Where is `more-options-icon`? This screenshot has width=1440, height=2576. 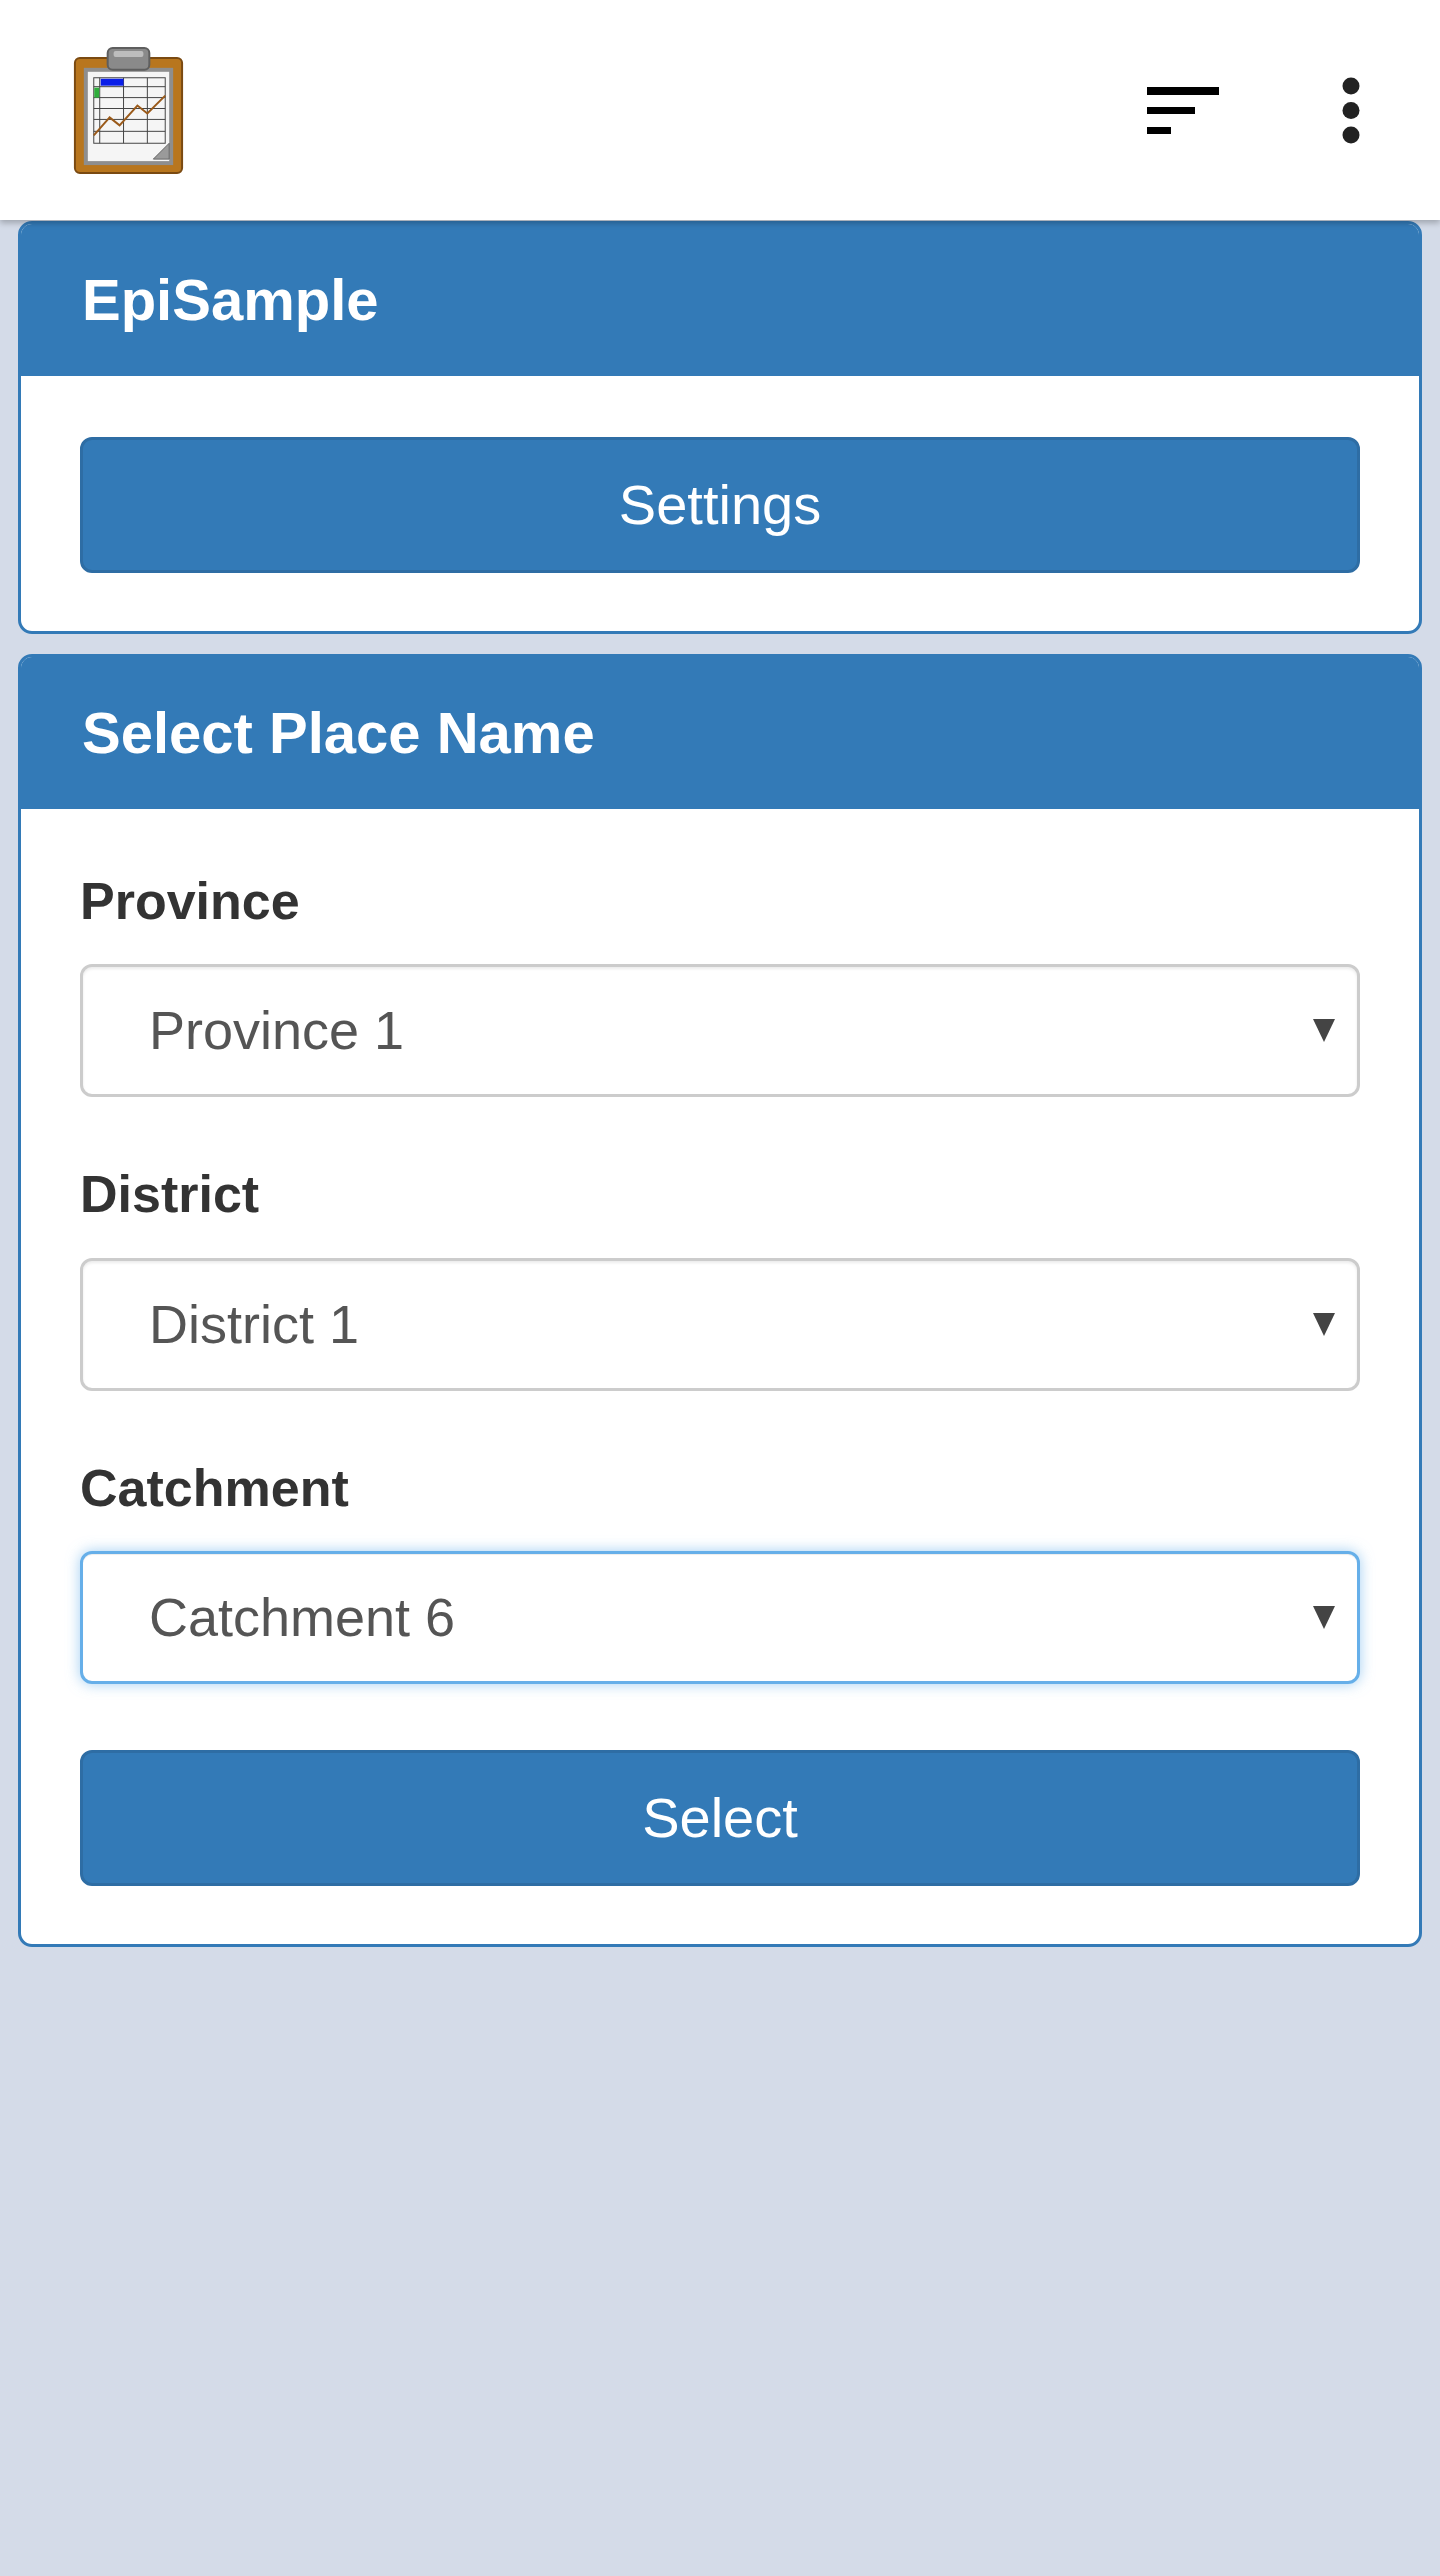
more-options-icon is located at coordinates (1351, 110).